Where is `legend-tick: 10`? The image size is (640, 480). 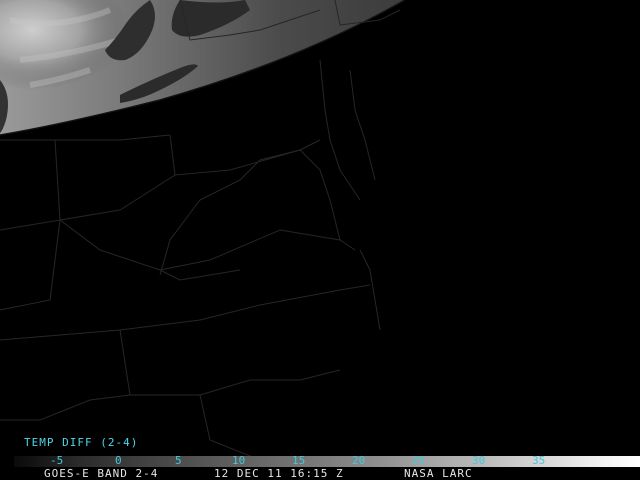 legend-tick: 10 is located at coordinates (239, 460).